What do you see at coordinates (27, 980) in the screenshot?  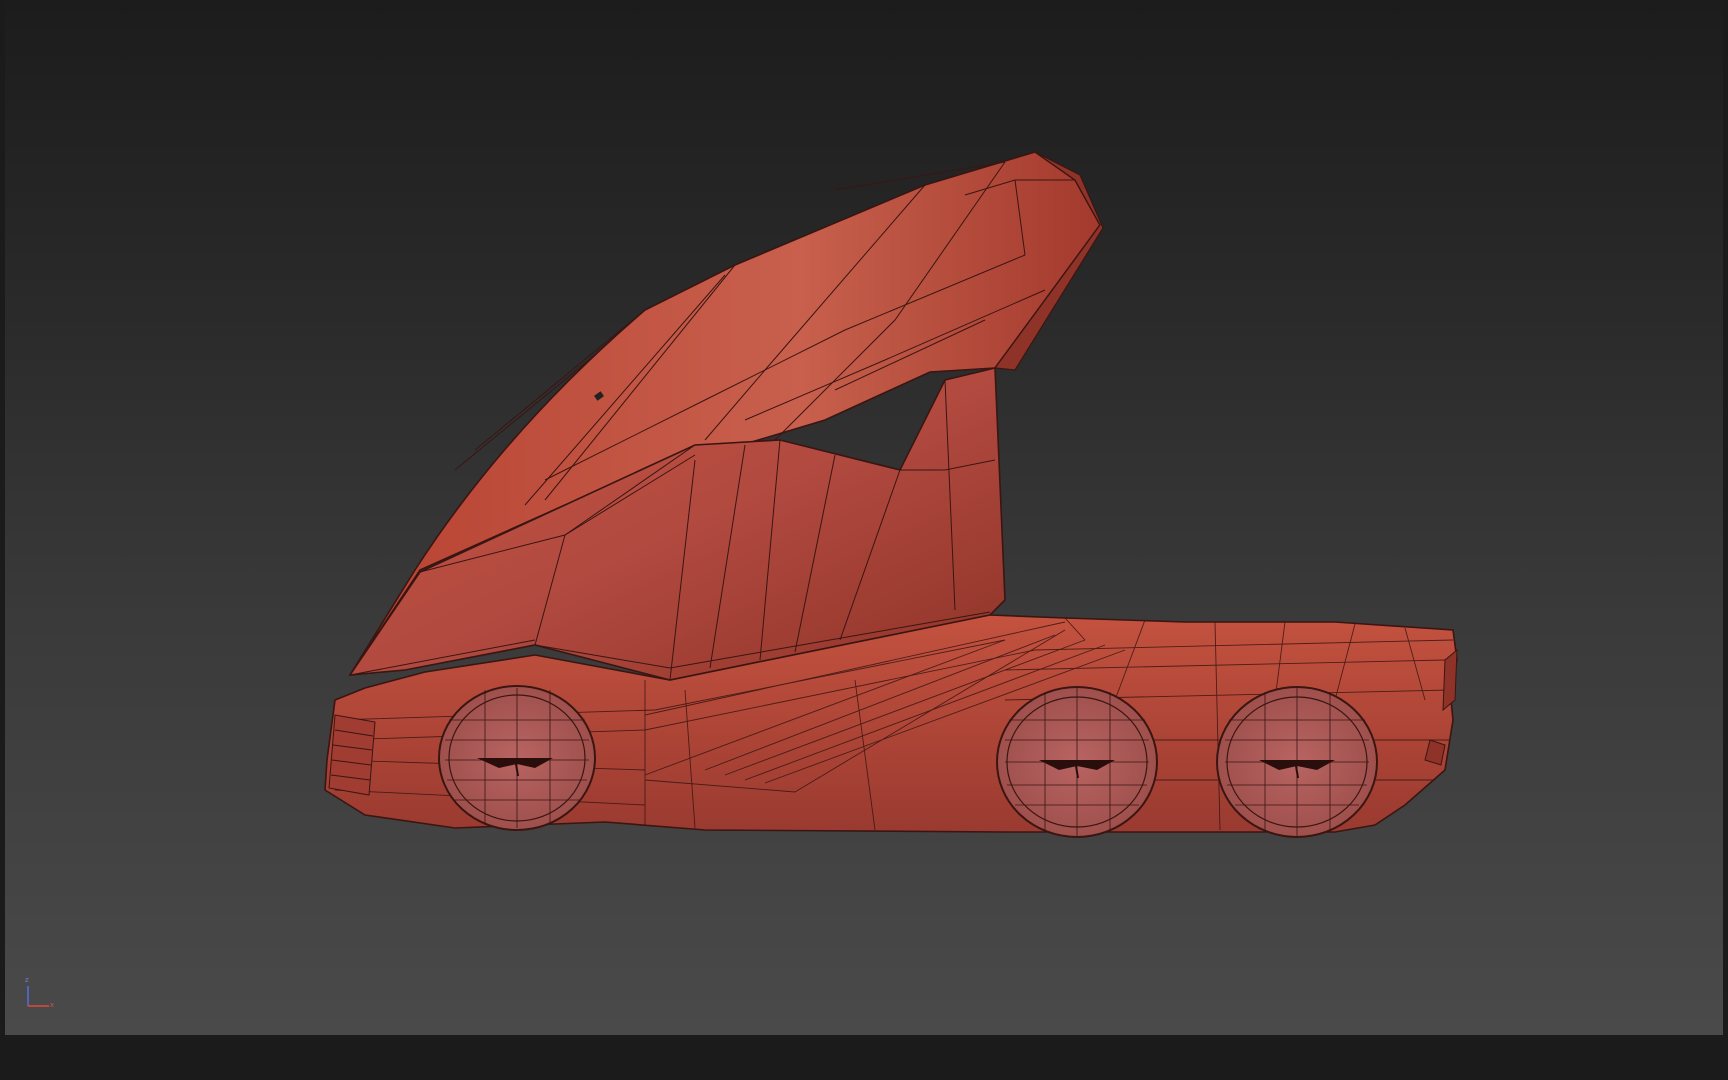 I see `axis-z-label: z` at bounding box center [27, 980].